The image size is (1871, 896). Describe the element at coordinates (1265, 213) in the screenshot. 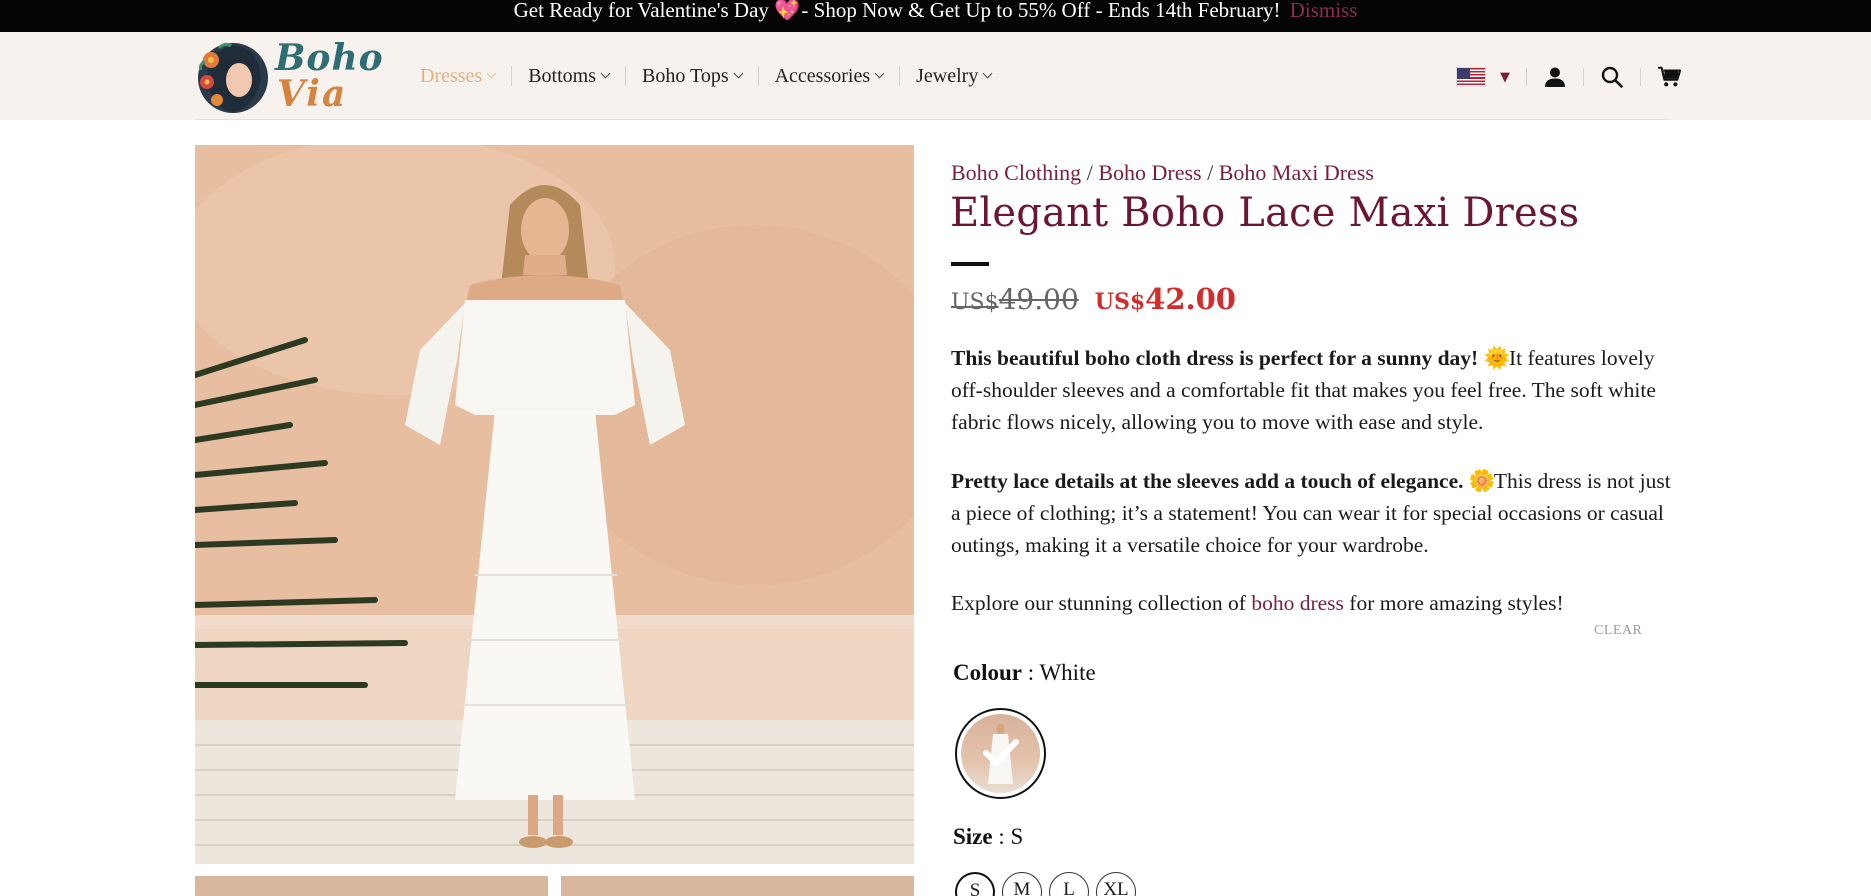

I see `product-title: Elegant Boho Lace Maxi Dress` at that location.